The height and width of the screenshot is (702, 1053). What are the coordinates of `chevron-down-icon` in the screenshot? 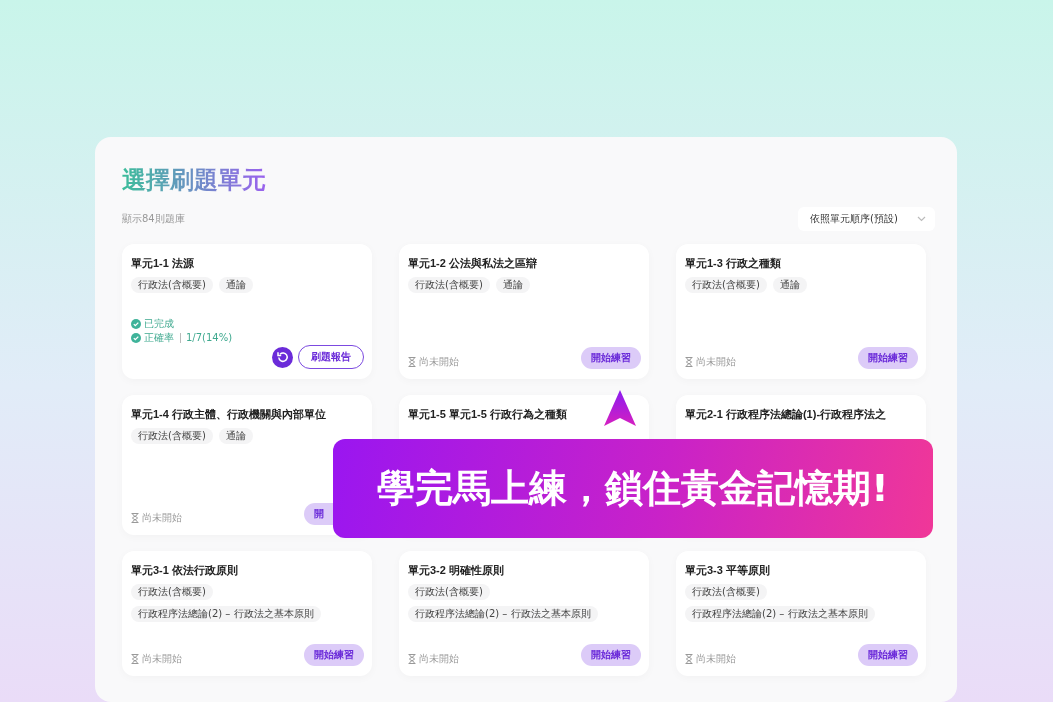 It's located at (921, 219).